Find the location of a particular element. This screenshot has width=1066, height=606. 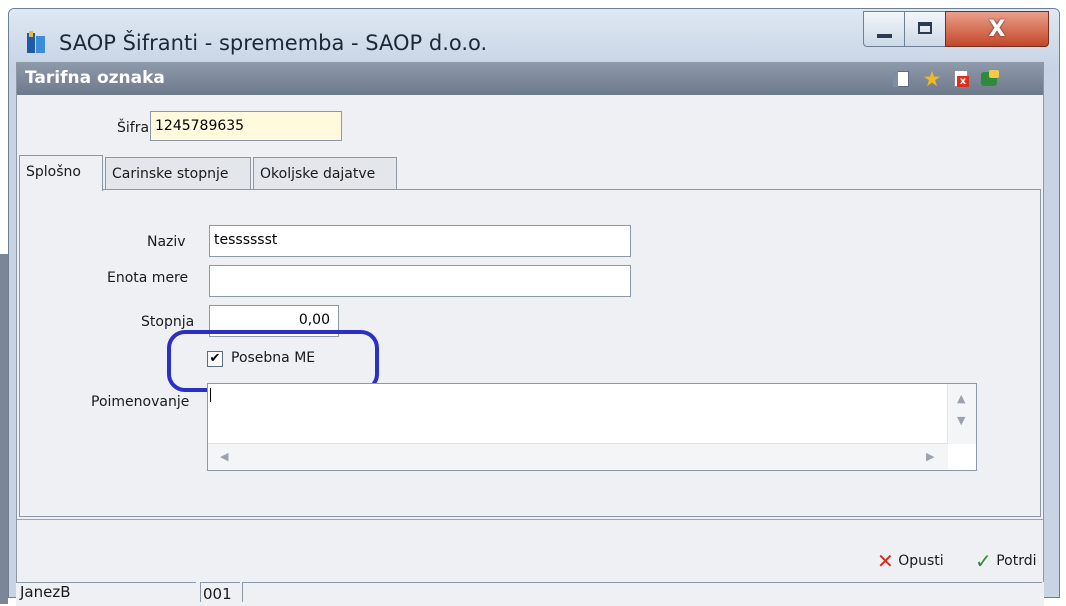

confirm-icon: ✓ is located at coordinates (983, 561).